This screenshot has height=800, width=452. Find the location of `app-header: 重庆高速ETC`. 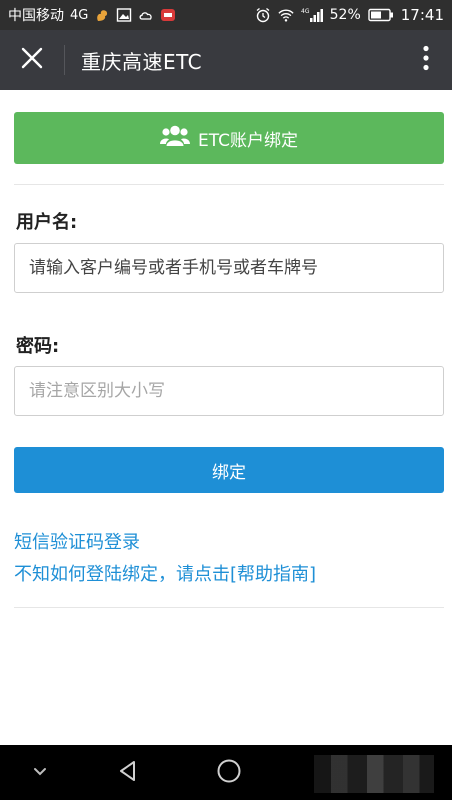

app-header: 重庆高速ETC is located at coordinates (226, 60).